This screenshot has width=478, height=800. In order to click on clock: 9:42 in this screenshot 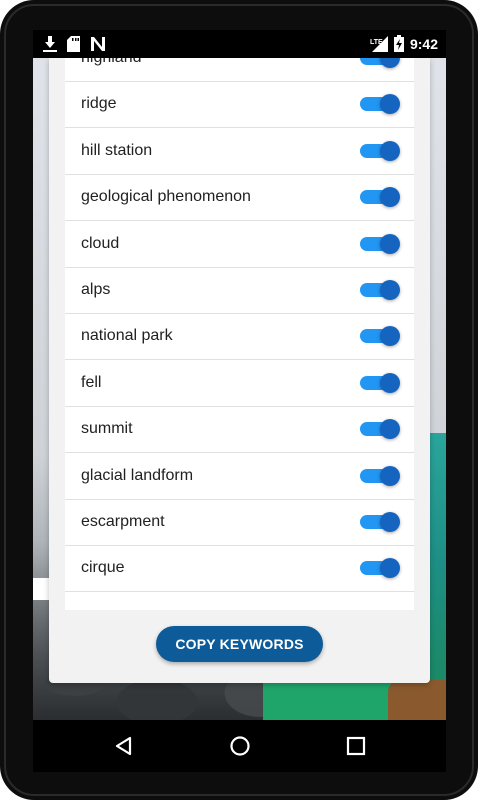, I will do `click(423, 43)`.